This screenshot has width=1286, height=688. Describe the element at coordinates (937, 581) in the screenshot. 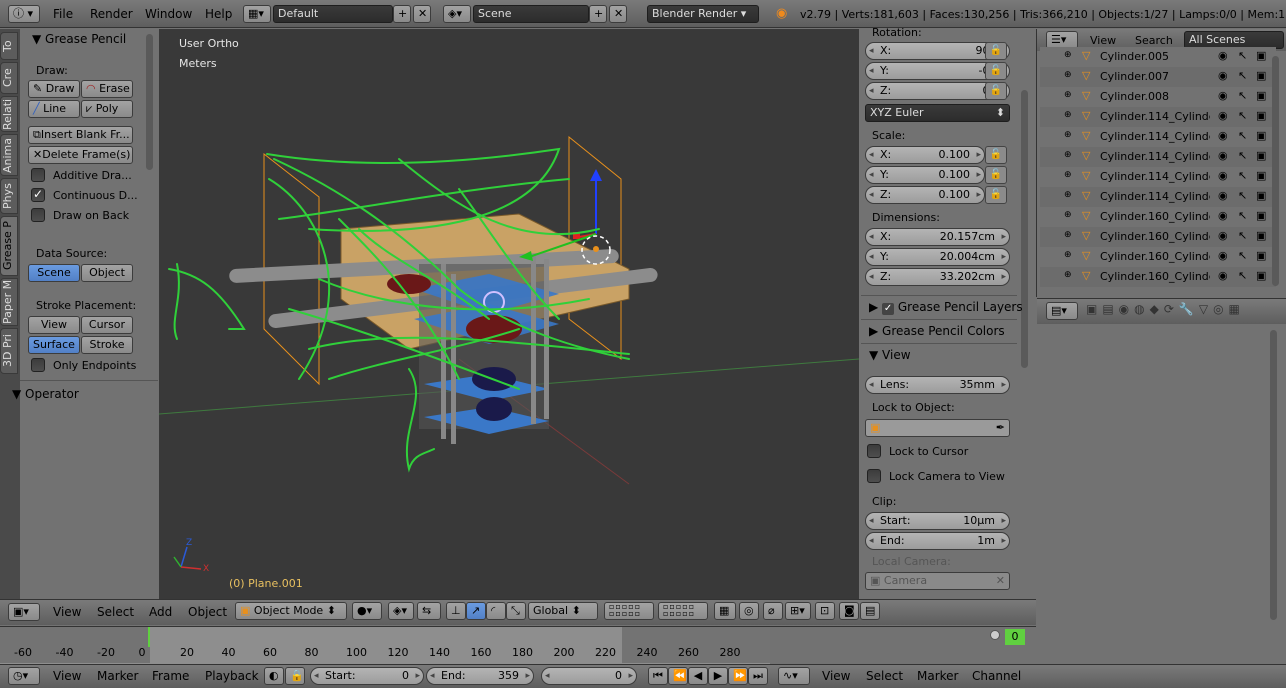

I see `local-camera-field: ▣ Camera ✕` at that location.